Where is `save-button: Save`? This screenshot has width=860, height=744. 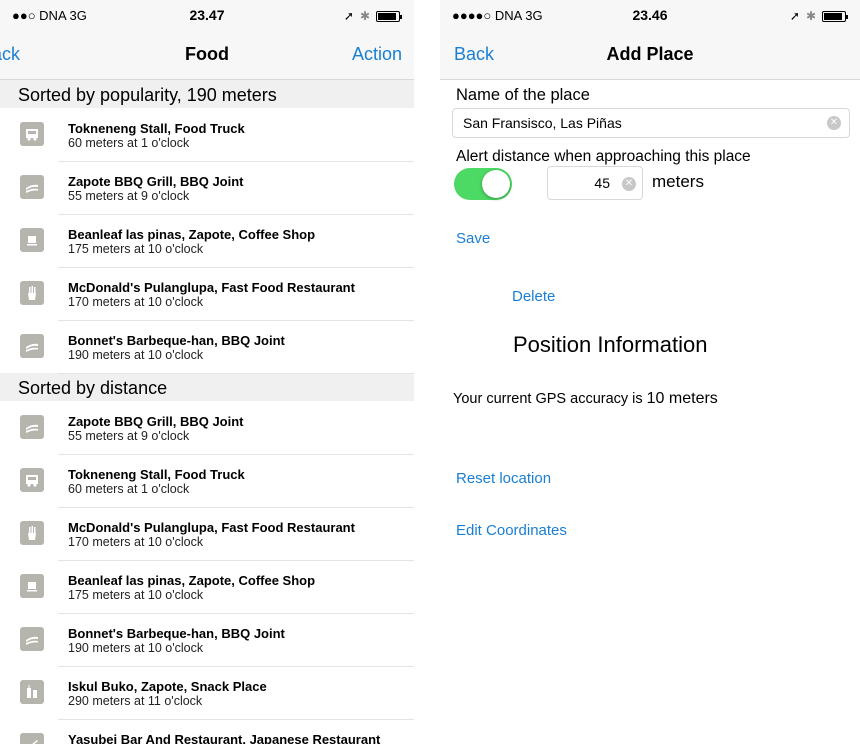 save-button: Save is located at coordinates (473, 238).